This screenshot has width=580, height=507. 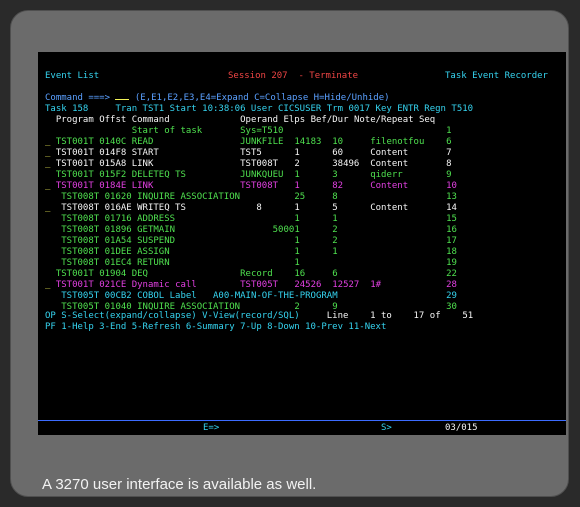 What do you see at coordinates (297, 164) in the screenshot?
I see `row-elapsed: 2` at bounding box center [297, 164].